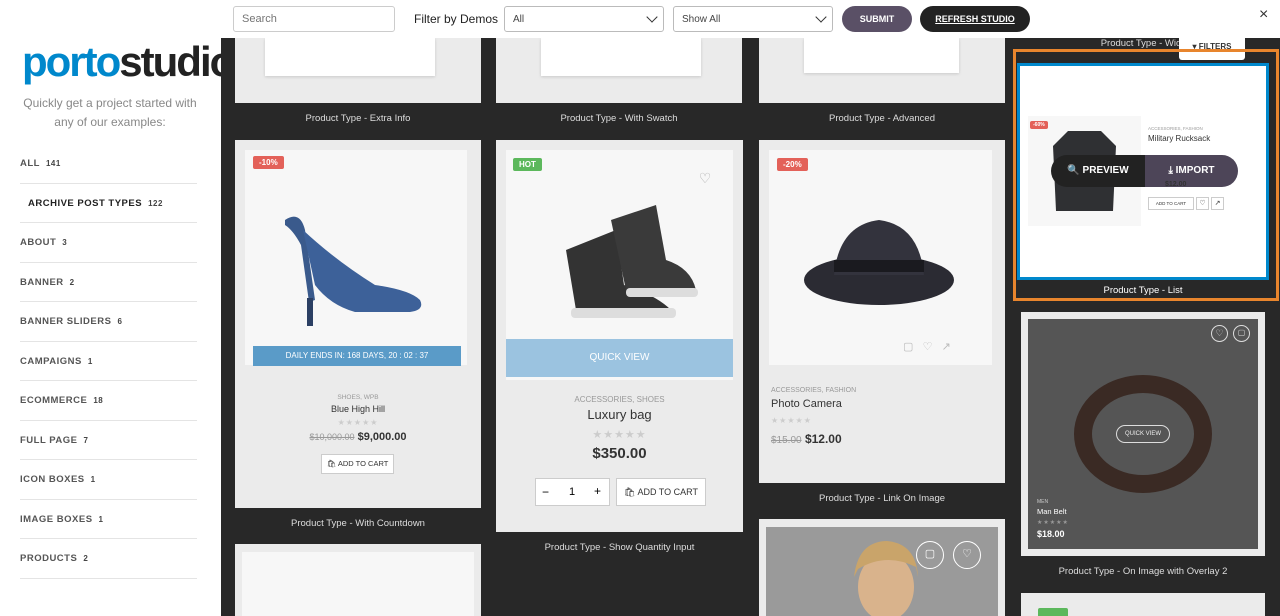  I want to click on template-caption: Product Type - Link On Image, so click(882, 498).